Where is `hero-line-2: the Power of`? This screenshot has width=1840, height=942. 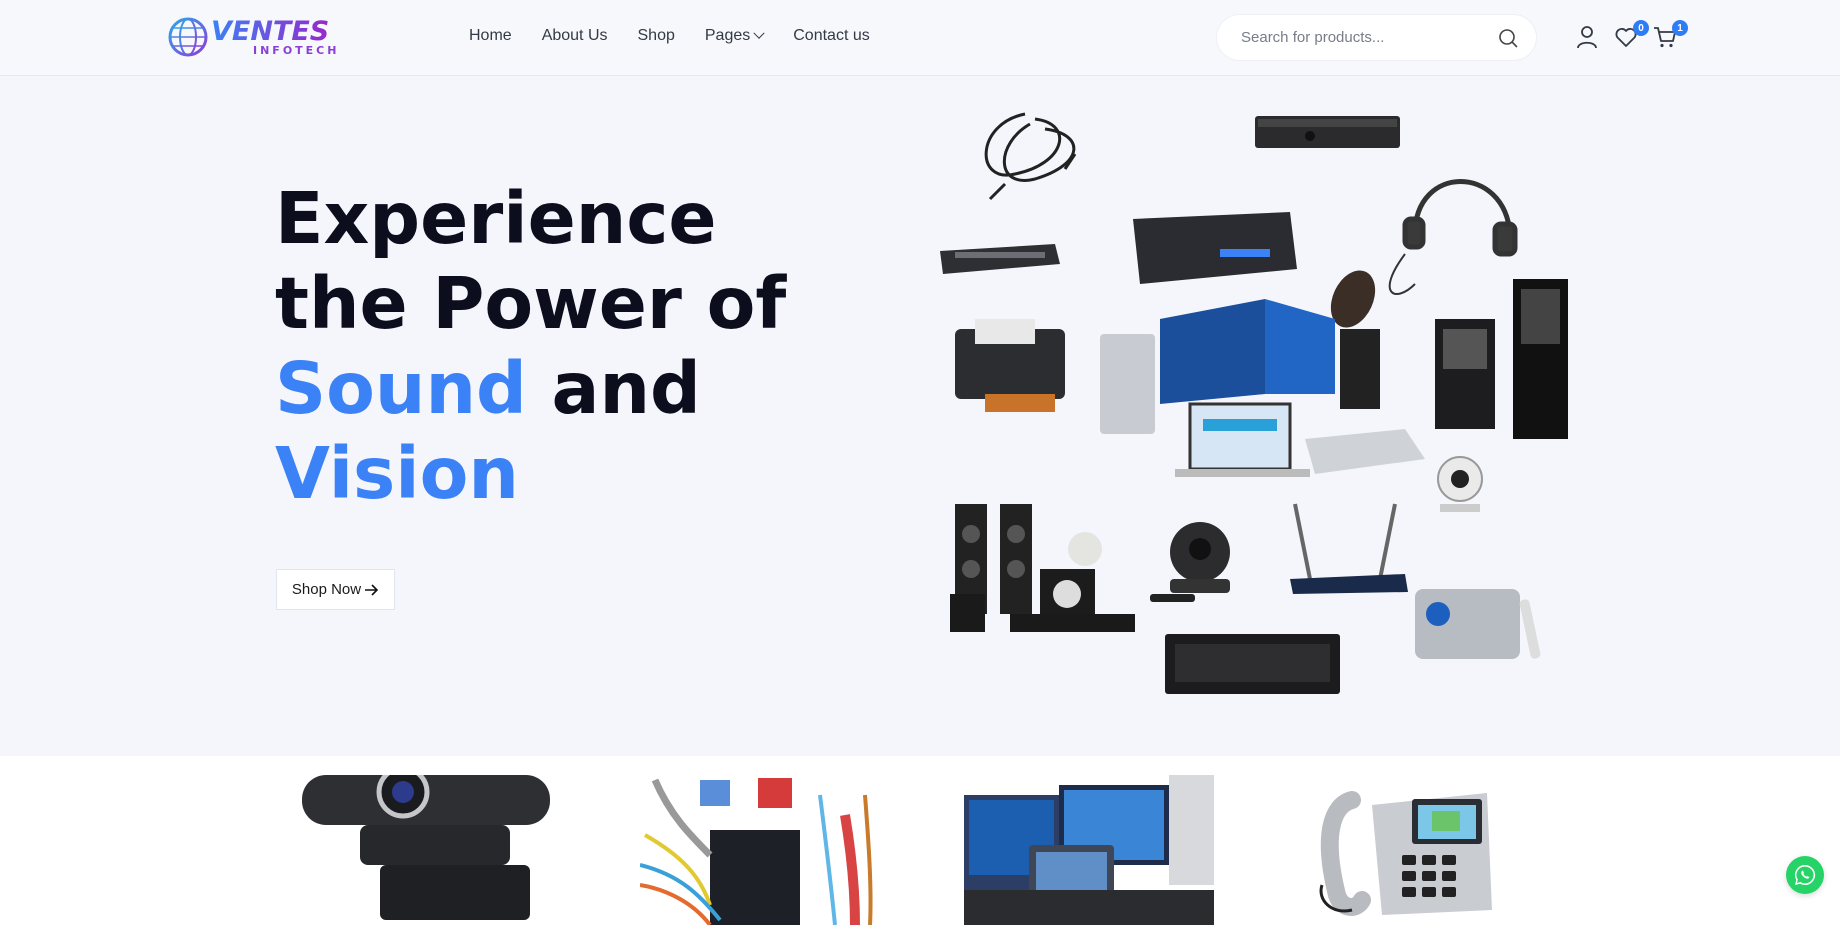 hero-line-2: the Power of is located at coordinates (531, 303).